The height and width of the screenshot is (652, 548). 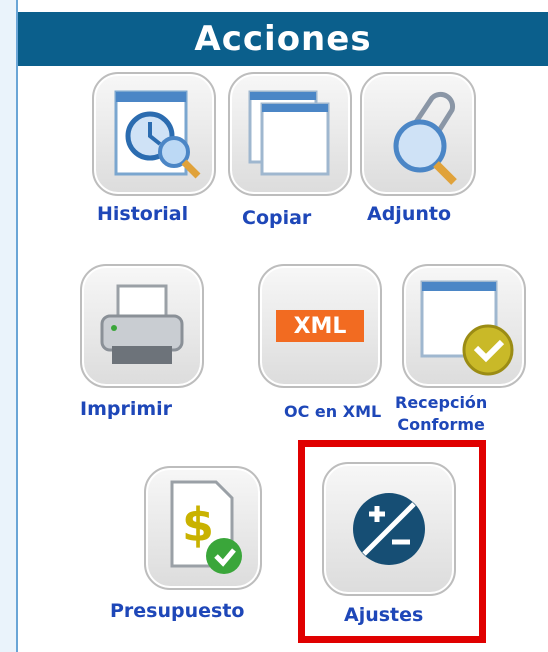 I want to click on presupuesto-button: $, so click(x=203, y=528).